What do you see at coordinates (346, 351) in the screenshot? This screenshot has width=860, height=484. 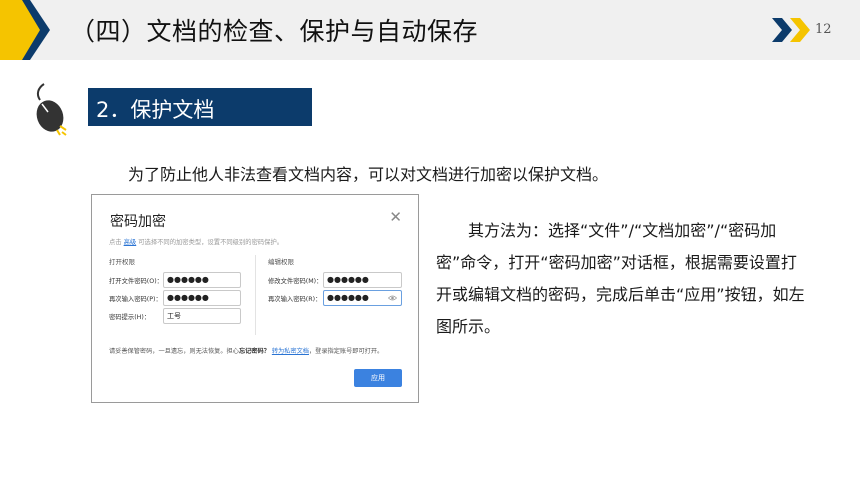 I see `note-suffix: ，登录指定账号即可打开。` at bounding box center [346, 351].